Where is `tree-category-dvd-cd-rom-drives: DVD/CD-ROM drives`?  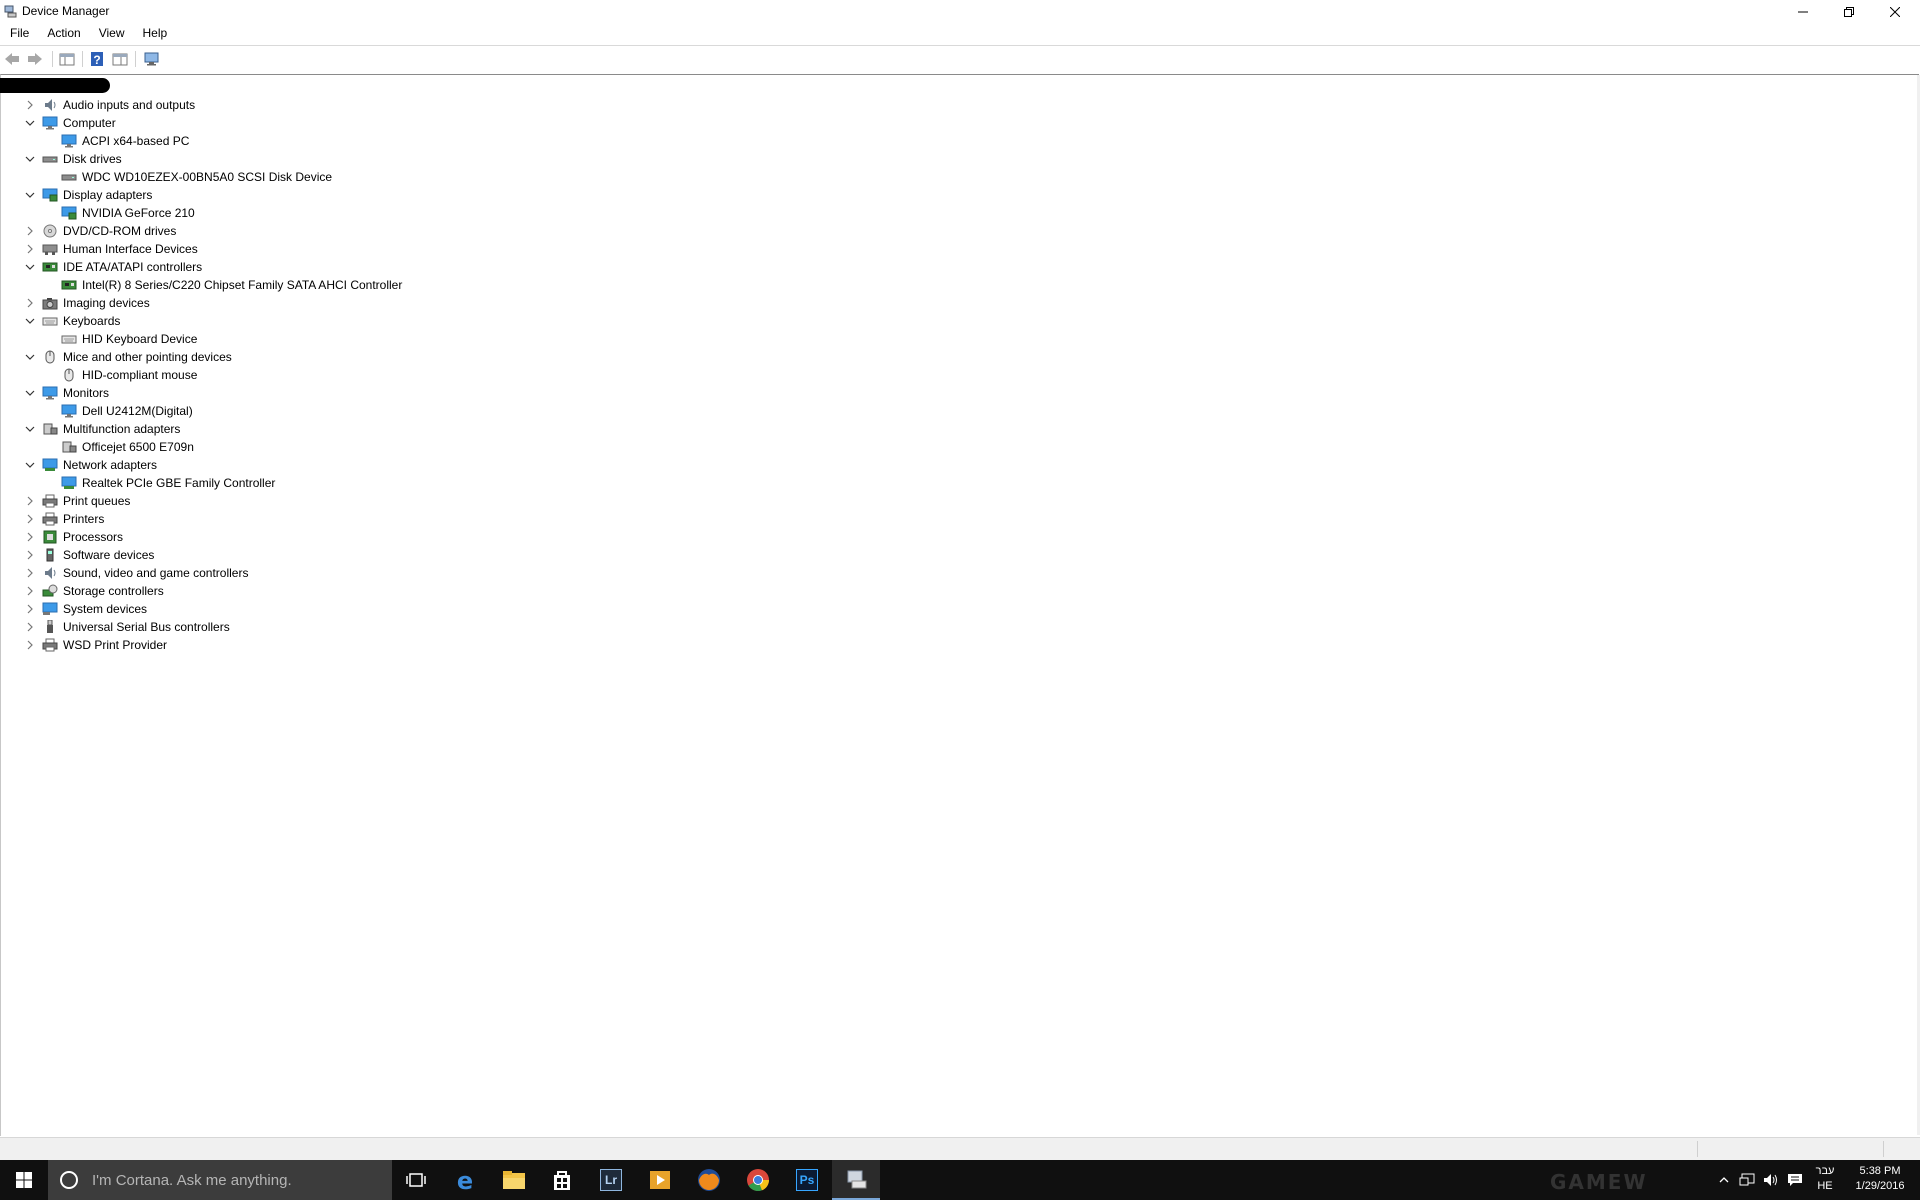
tree-category-dvd-cd-rom-drives: DVD/CD-ROM drives is located at coordinates (100, 231).